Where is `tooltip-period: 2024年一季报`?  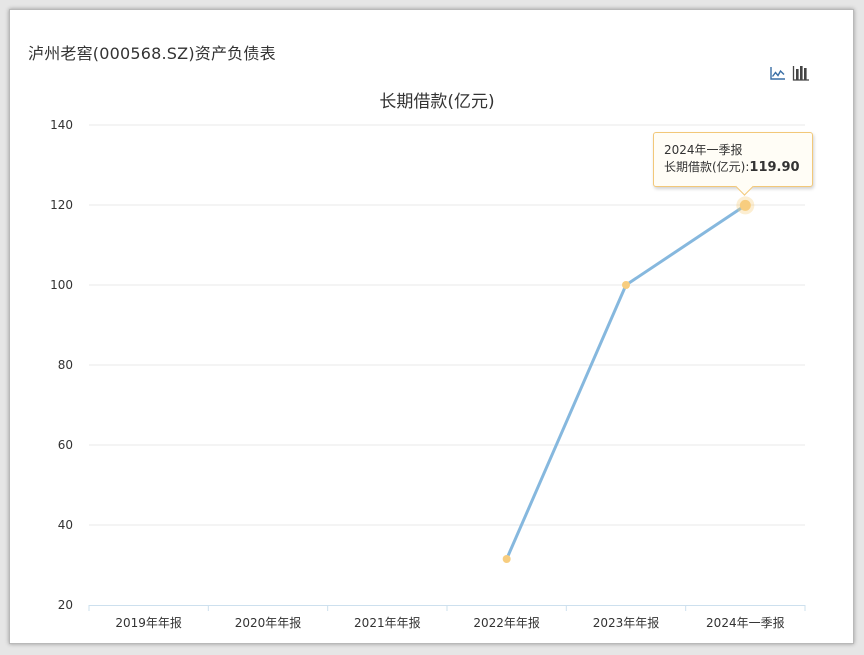 tooltip-period: 2024年一季报 is located at coordinates (703, 150).